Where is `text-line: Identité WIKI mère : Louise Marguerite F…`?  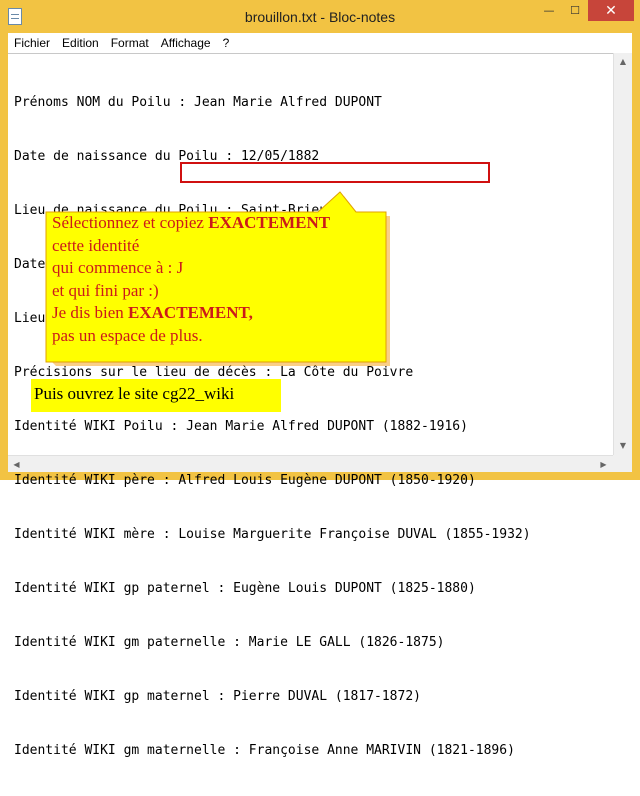 text-line: Identité WIKI mère : Louise Marguerite F… is located at coordinates (272, 534).